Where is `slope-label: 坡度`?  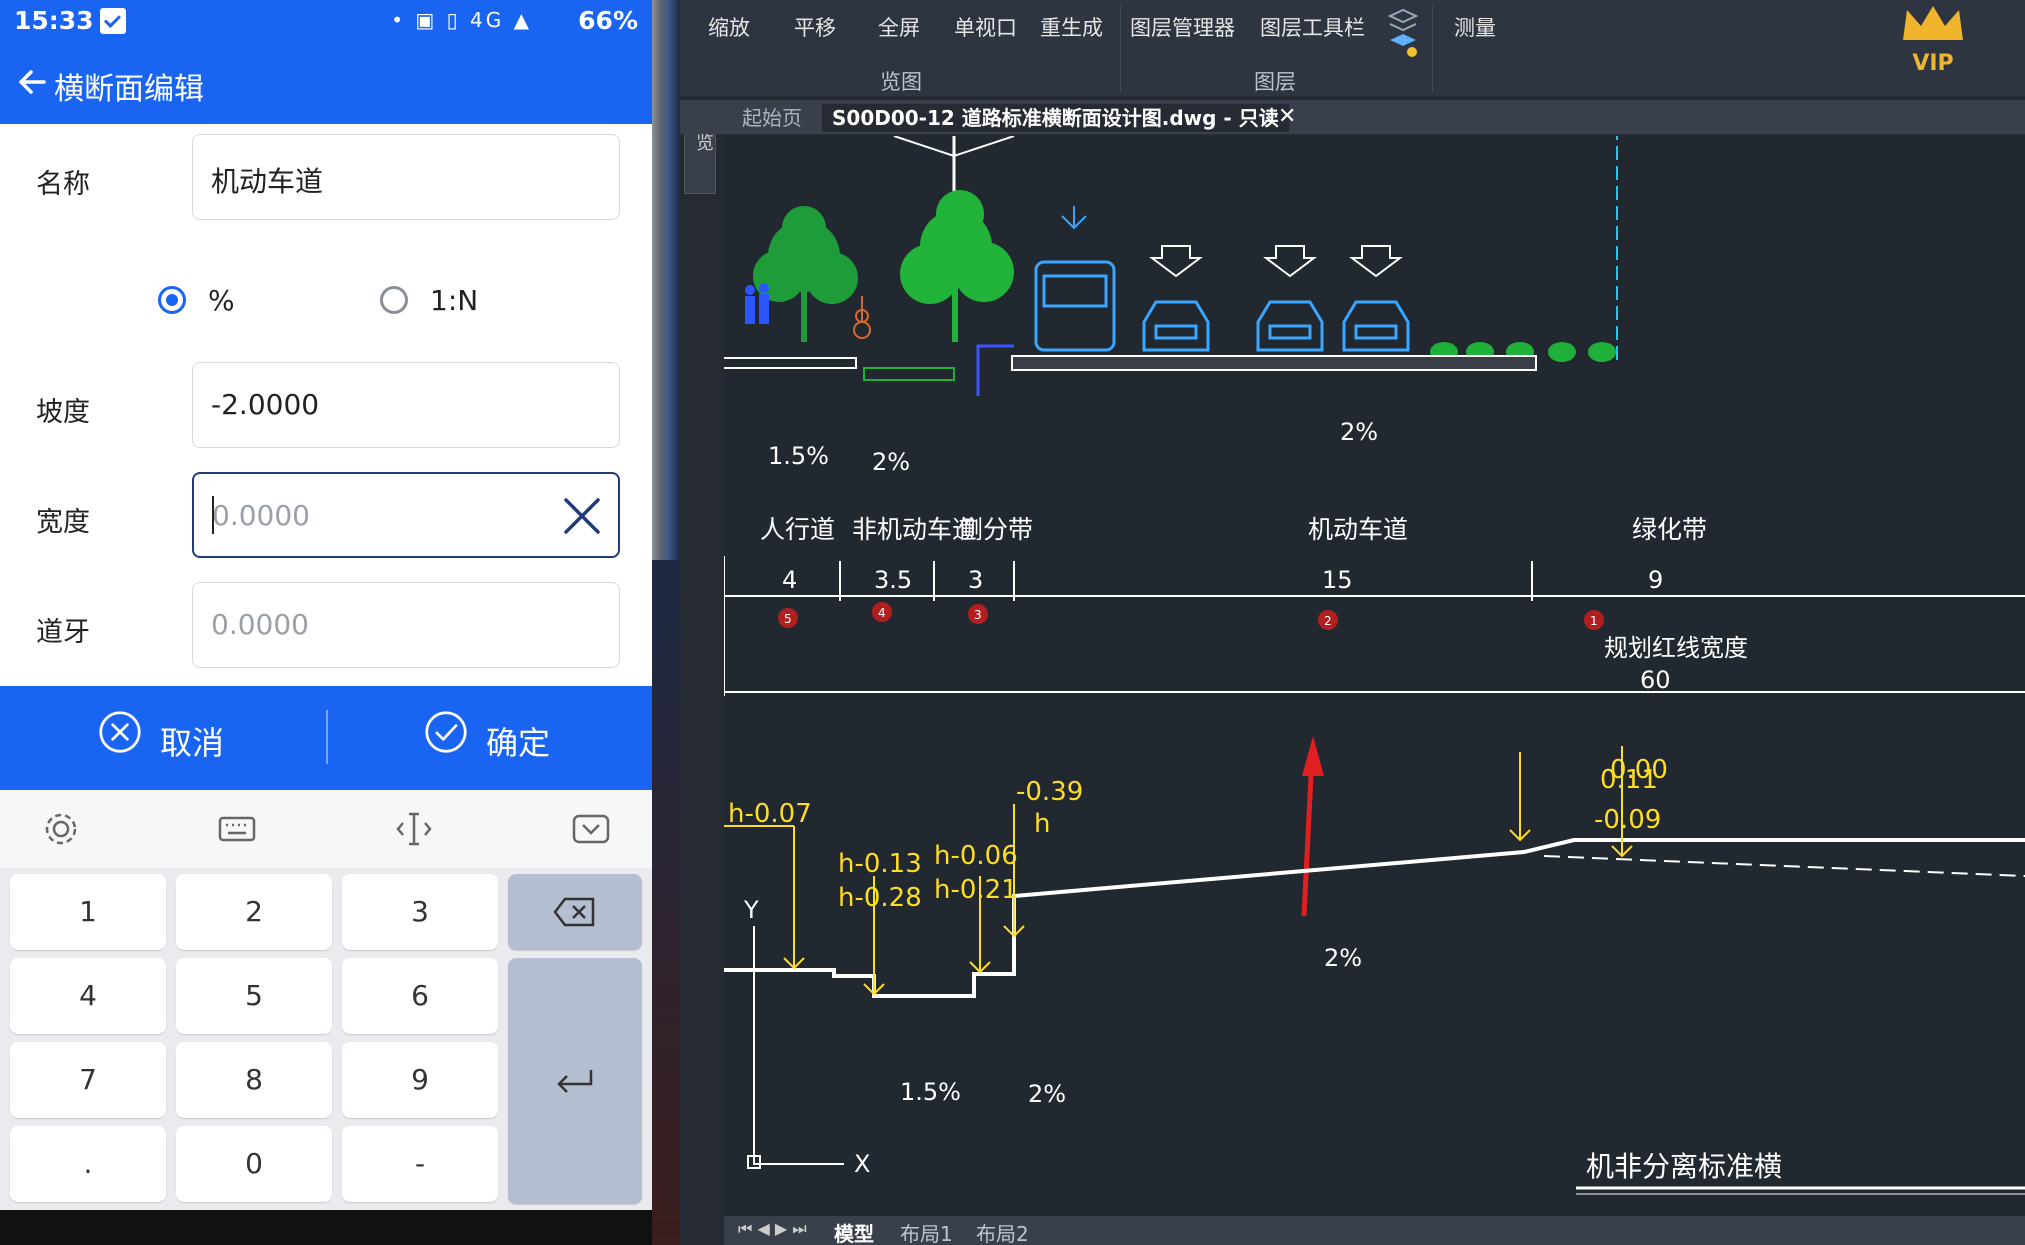 slope-label: 坡度 is located at coordinates (63, 412).